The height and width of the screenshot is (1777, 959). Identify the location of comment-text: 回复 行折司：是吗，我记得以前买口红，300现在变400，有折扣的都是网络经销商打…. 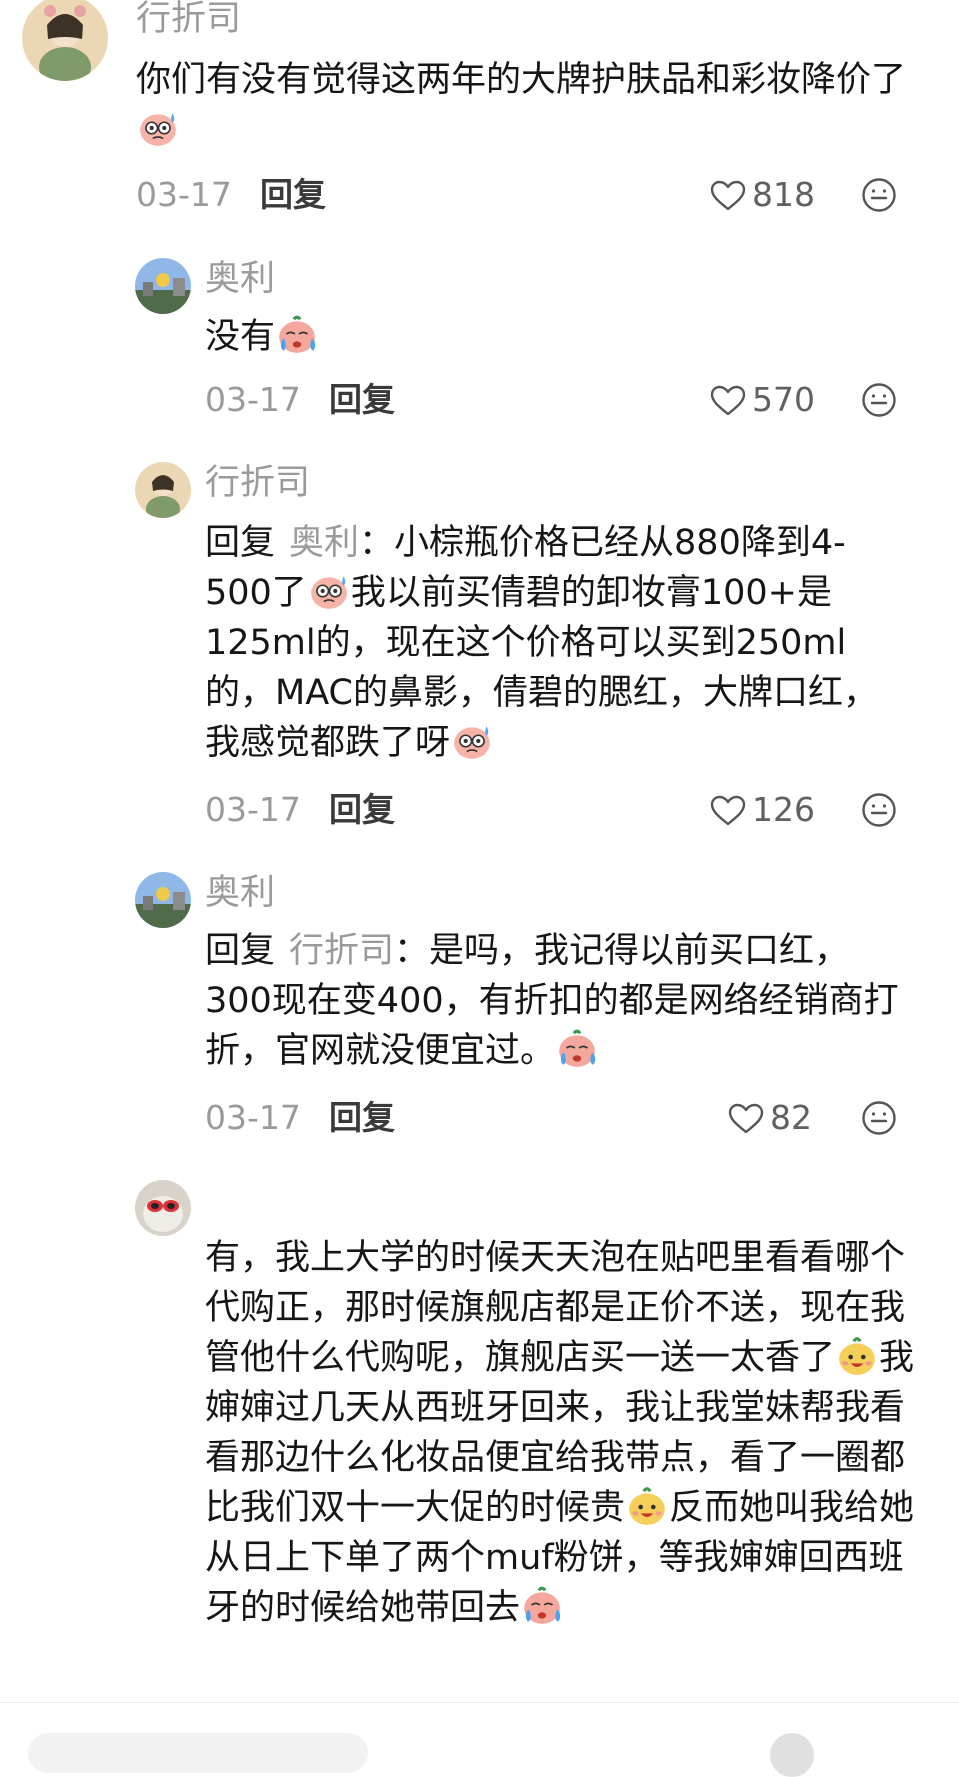
(555, 1001).